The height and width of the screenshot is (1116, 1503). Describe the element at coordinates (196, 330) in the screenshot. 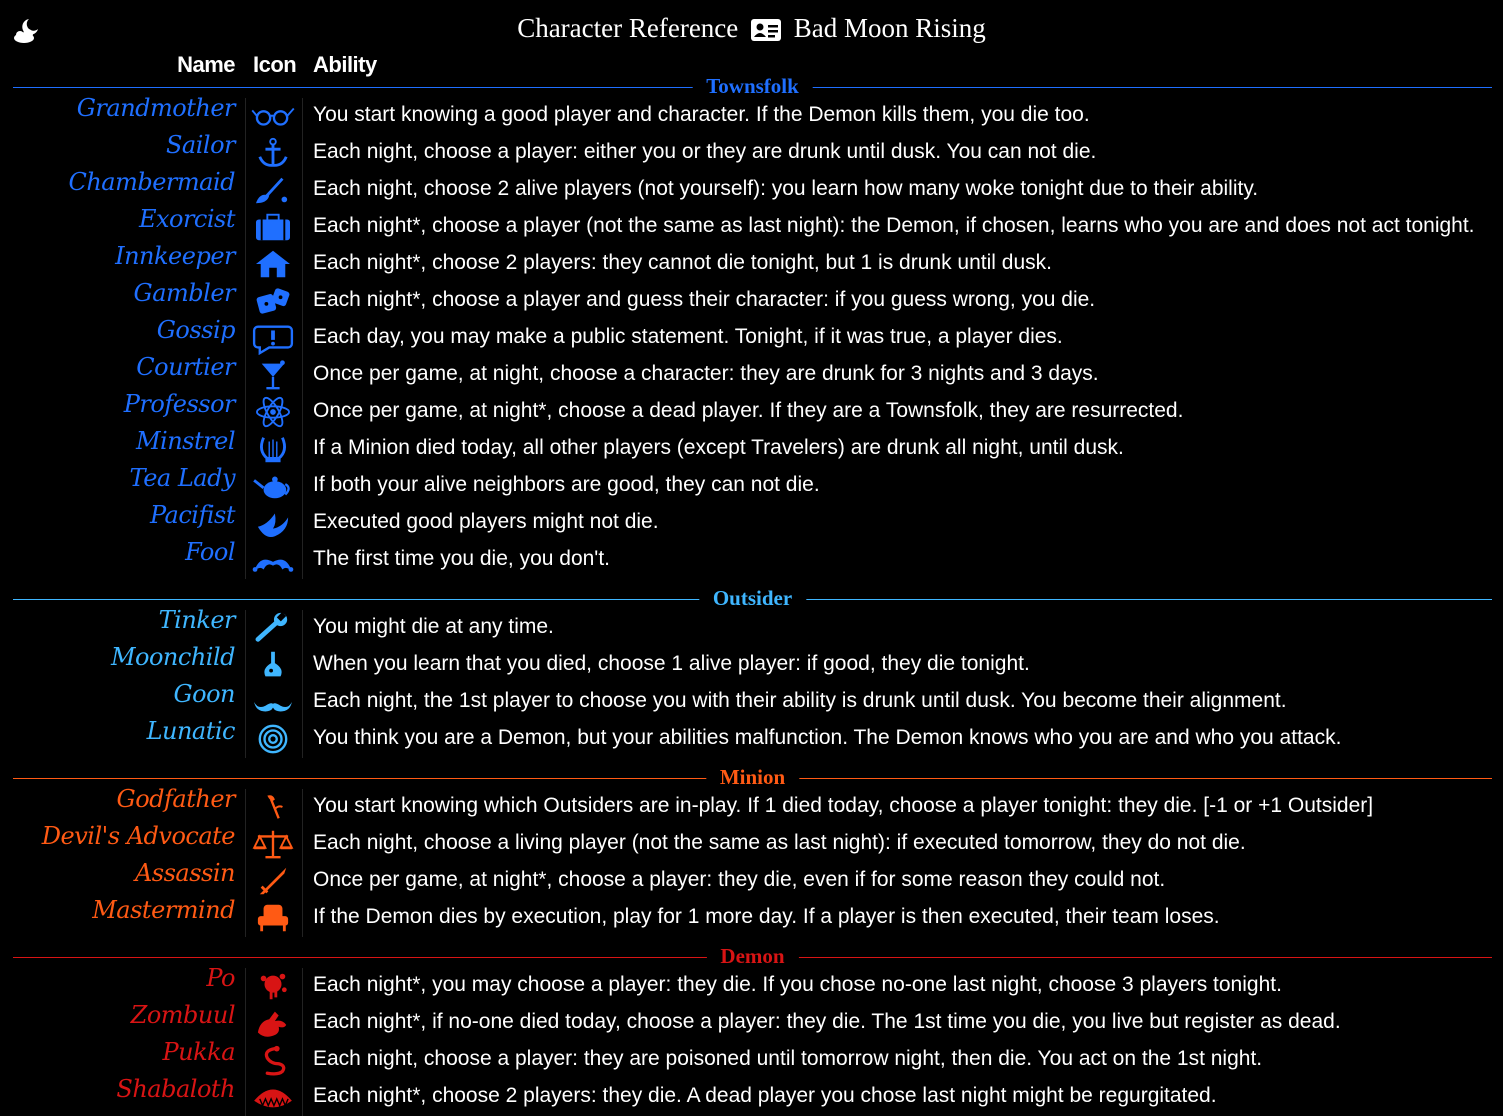

I see `character-name: Gossip` at that location.